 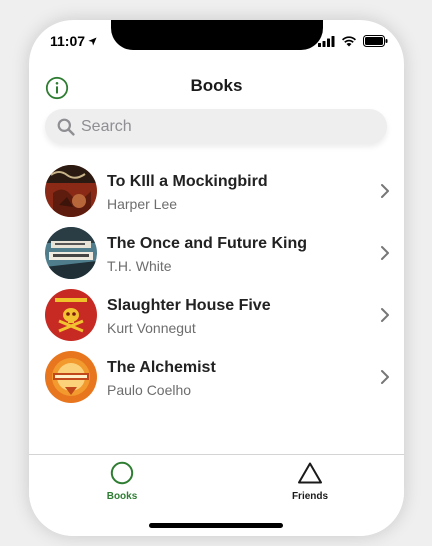 I want to click on cellular-signal-icon, so click(x=326, y=41).